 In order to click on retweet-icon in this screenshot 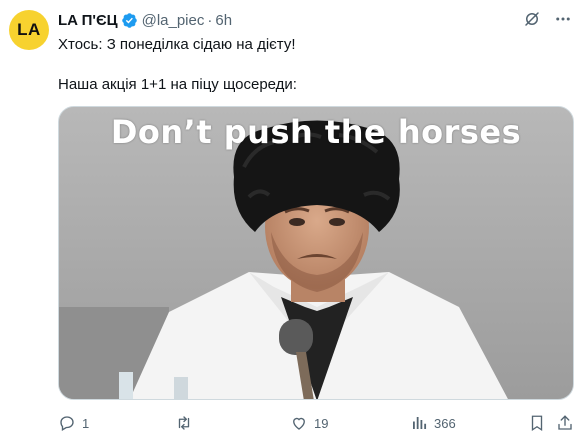, I will do `click(184, 423)`.